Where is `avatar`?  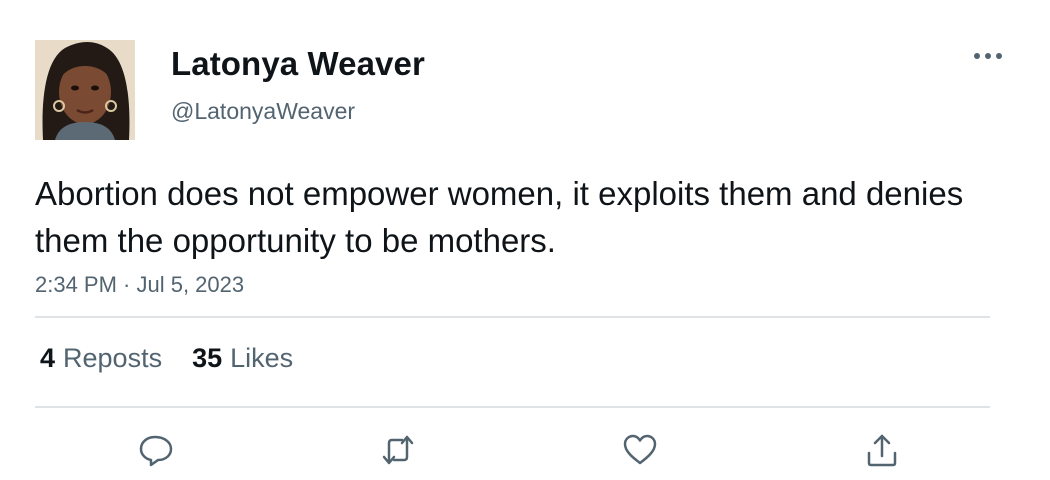
avatar is located at coordinates (85, 90).